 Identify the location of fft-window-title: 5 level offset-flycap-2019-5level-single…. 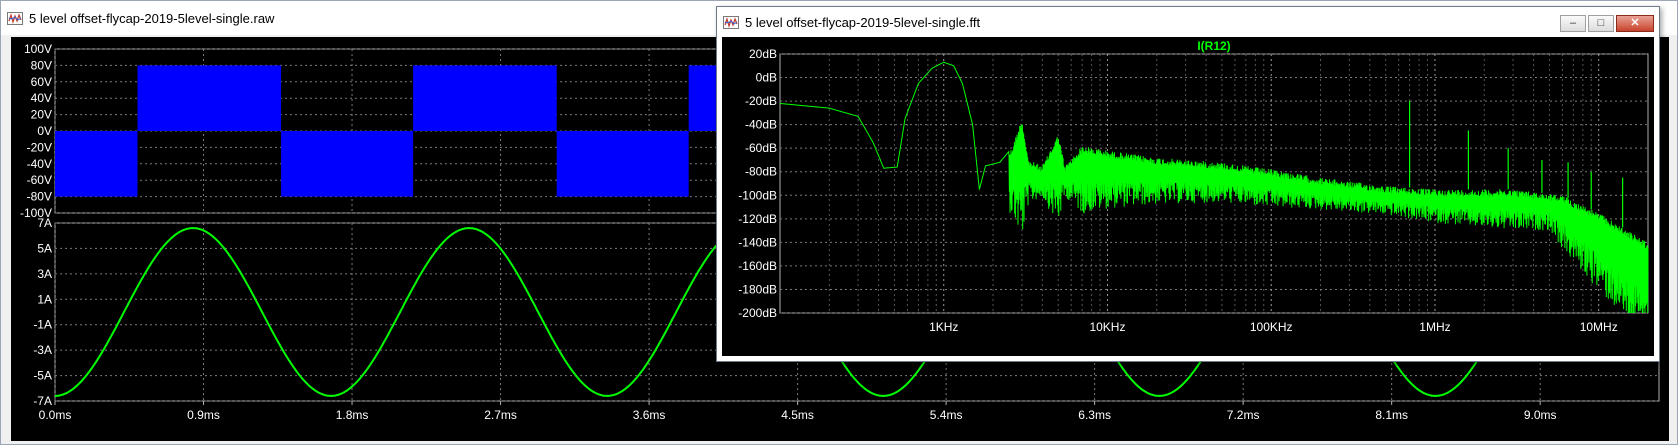
(863, 22).